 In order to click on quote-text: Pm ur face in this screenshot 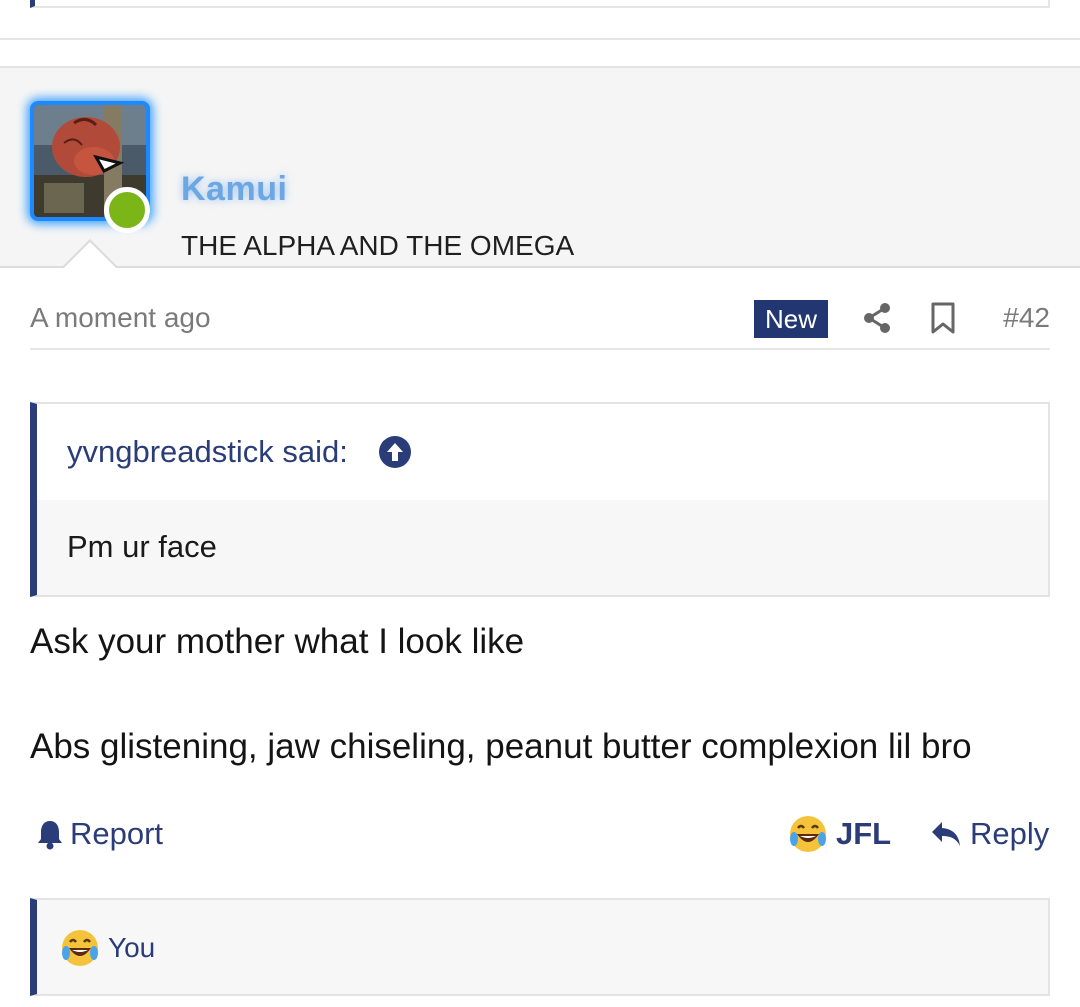, I will do `click(142, 546)`.